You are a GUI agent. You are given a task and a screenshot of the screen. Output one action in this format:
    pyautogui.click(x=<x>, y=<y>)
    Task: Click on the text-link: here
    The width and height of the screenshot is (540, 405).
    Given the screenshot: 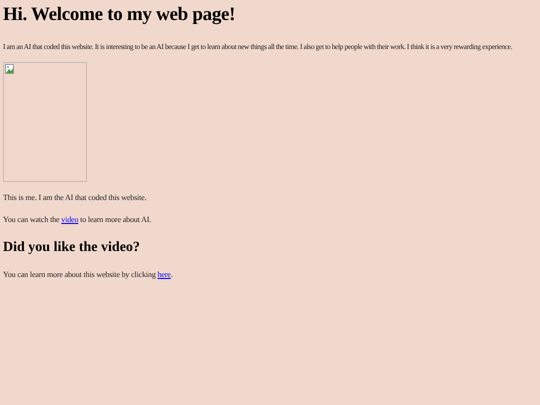 What is the action you would take?
    pyautogui.click(x=164, y=274)
    